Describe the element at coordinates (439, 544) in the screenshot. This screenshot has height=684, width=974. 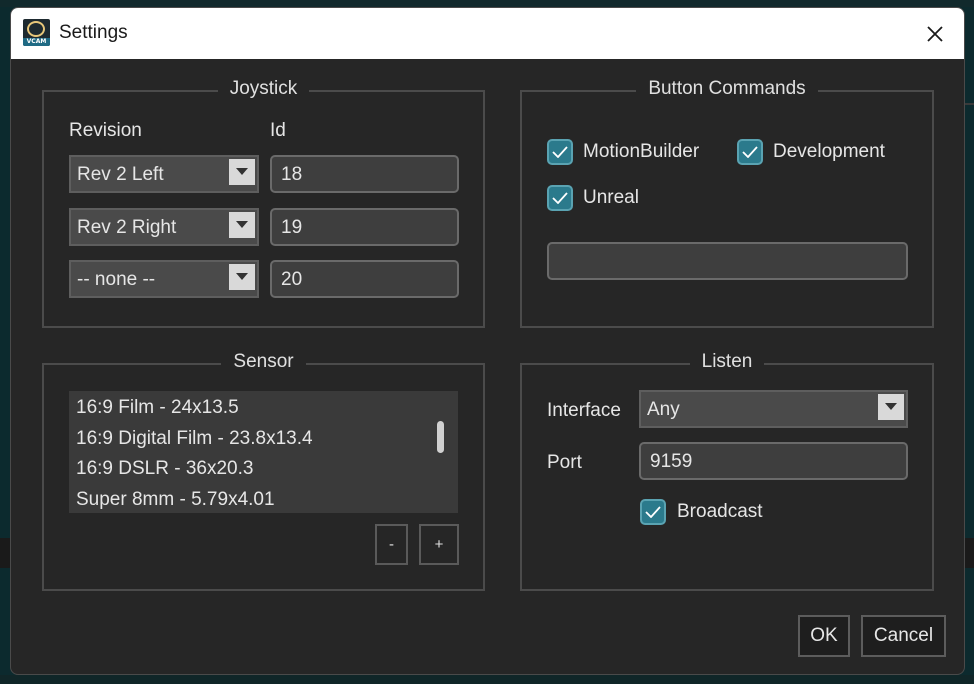
I see `add-sensor-button: +` at that location.